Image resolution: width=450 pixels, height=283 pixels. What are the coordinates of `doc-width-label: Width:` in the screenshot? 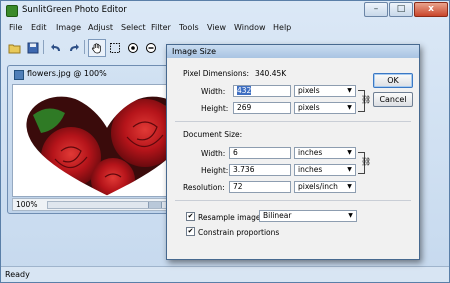 It's located at (213, 153).